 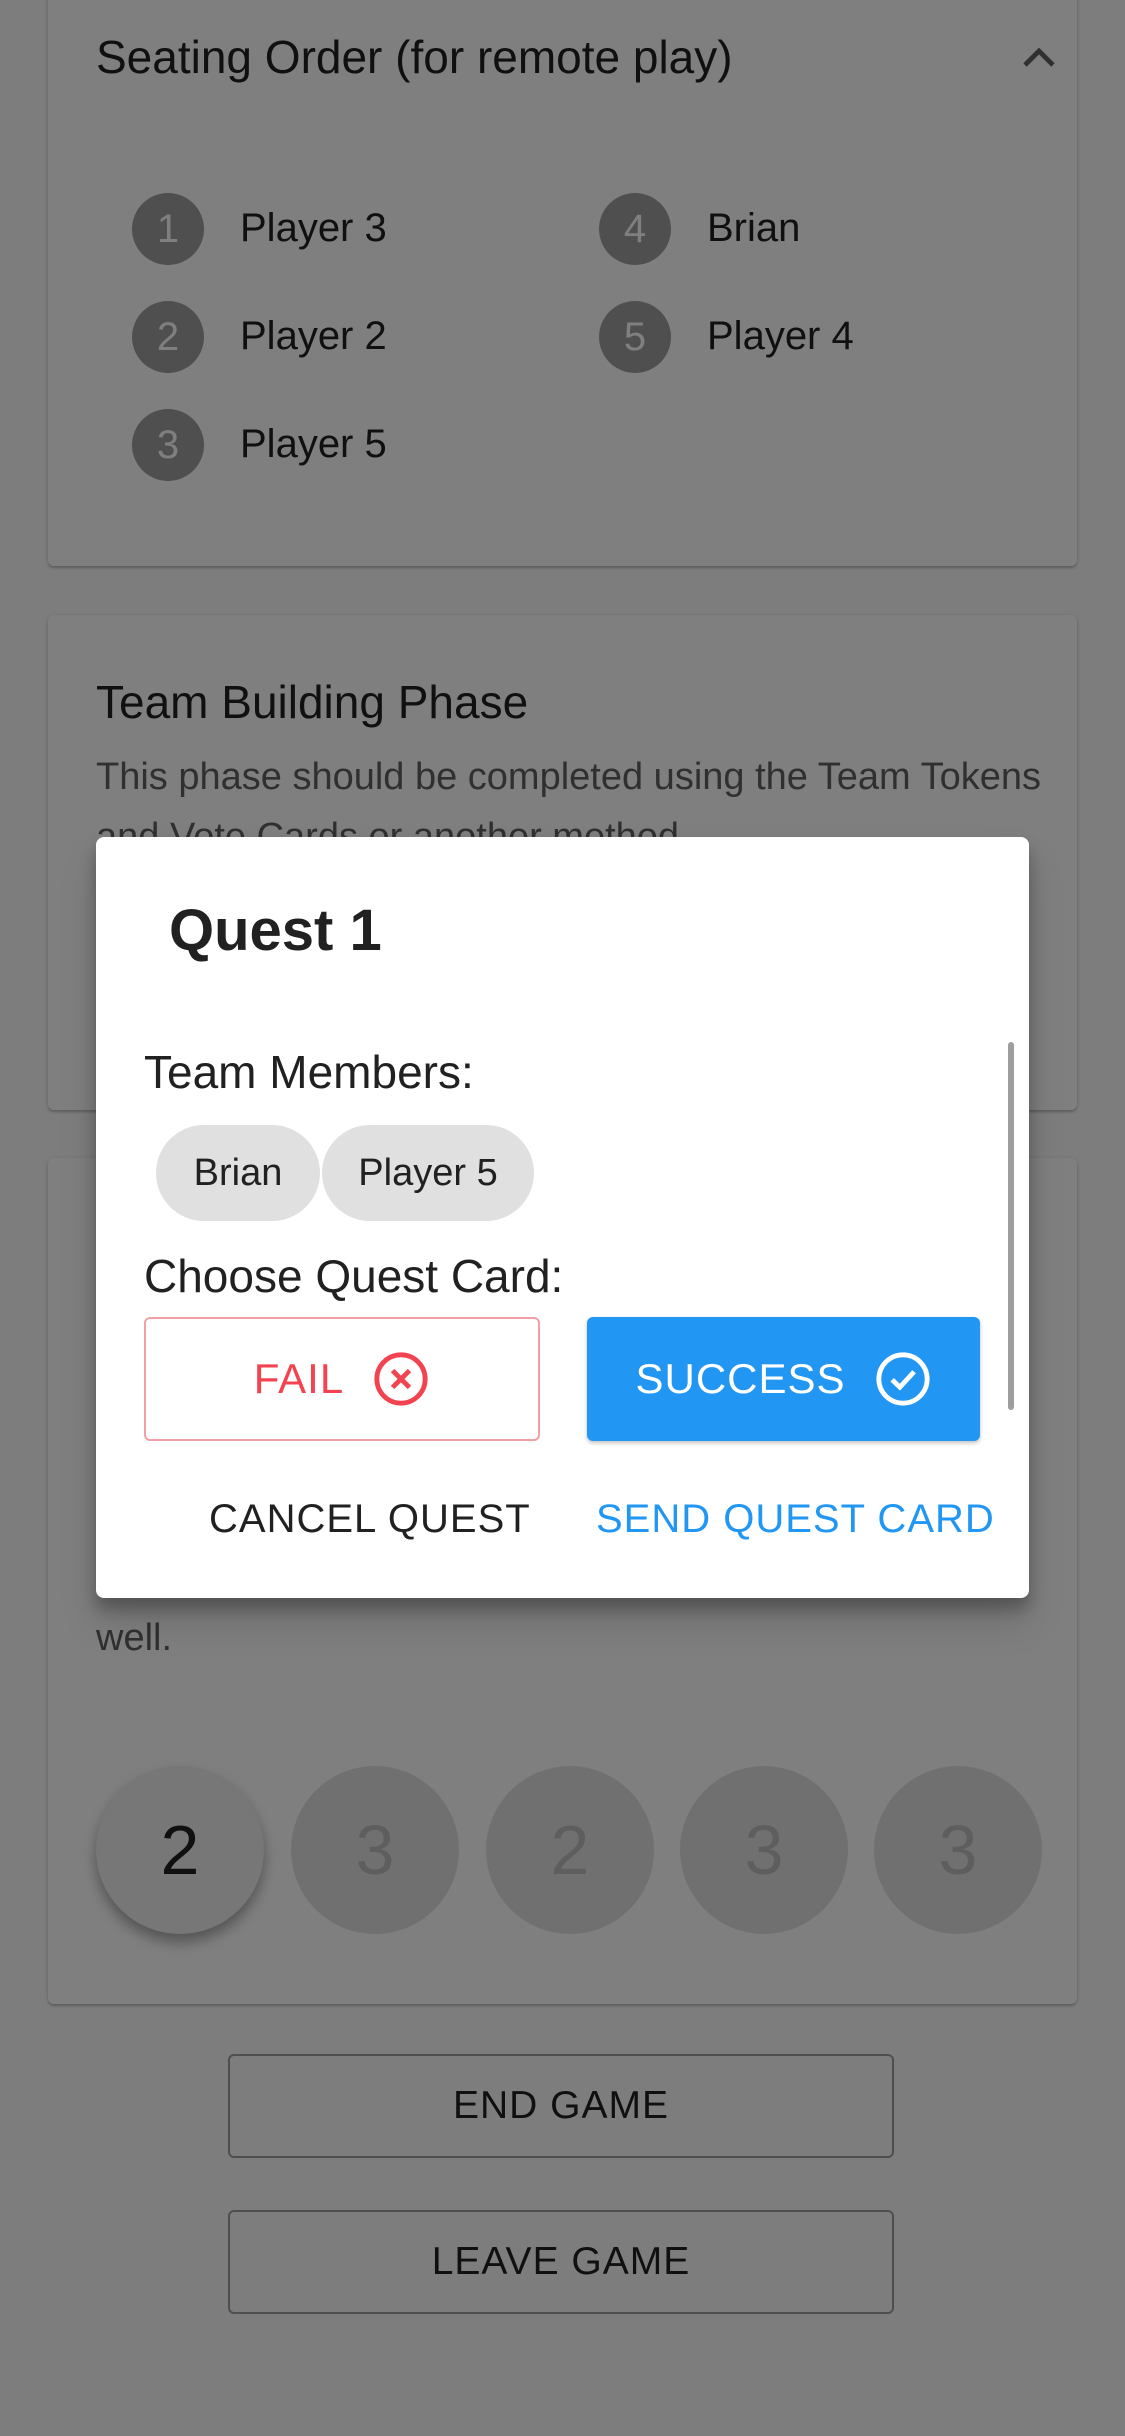 I want to click on fail-button-label: FAIL, so click(x=299, y=1378).